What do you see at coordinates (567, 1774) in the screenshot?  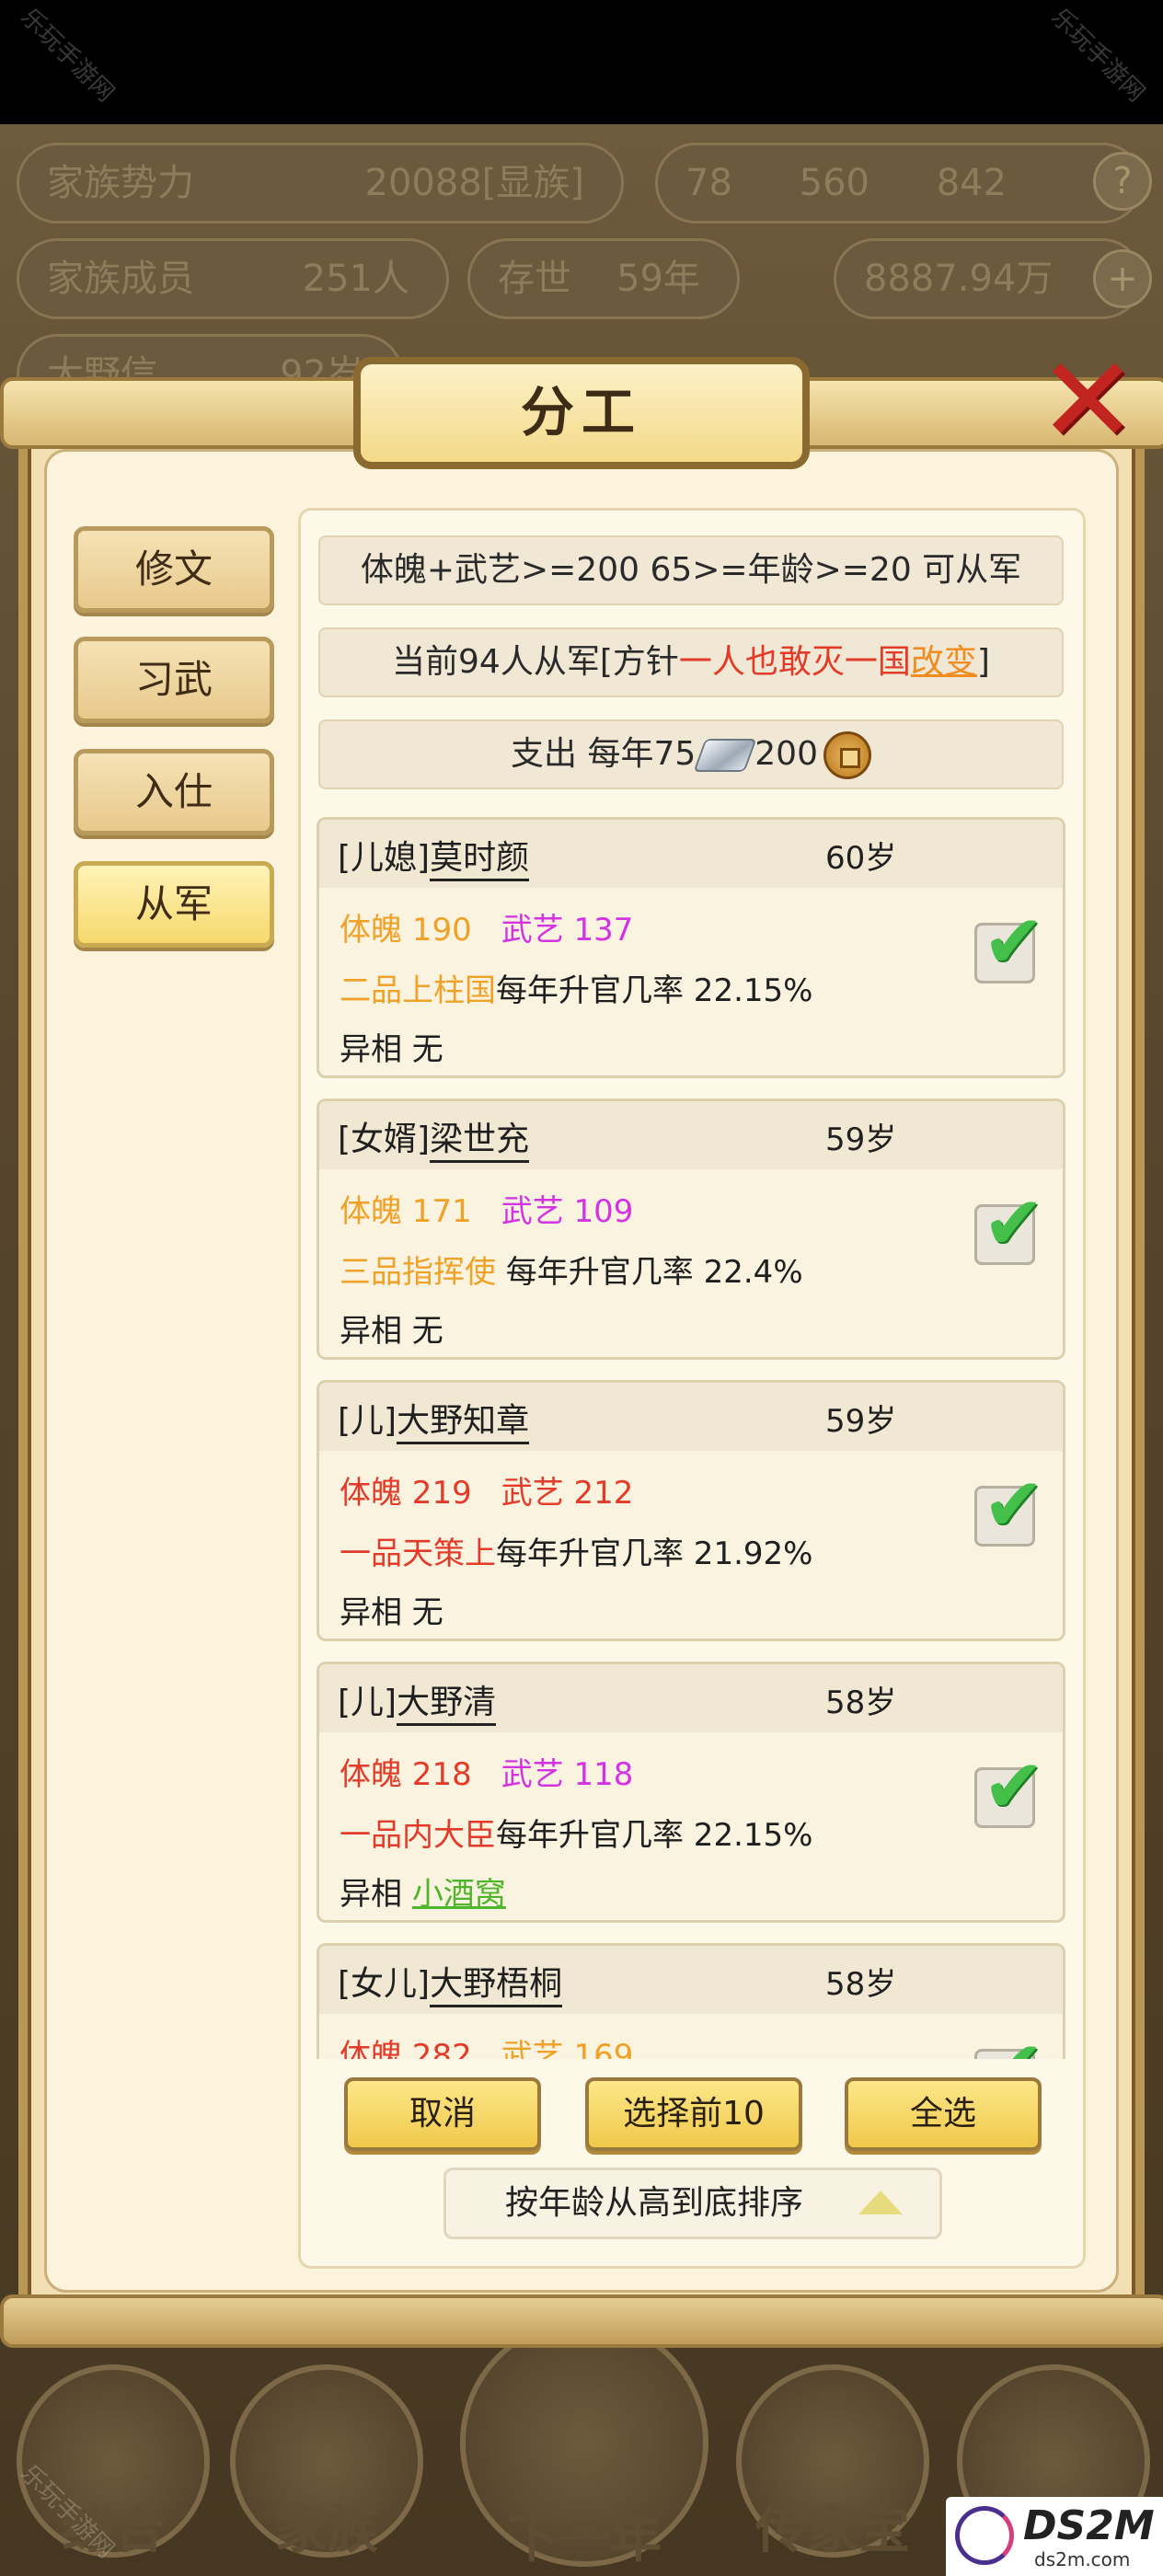 I see `martial-stat: 武艺 118` at bounding box center [567, 1774].